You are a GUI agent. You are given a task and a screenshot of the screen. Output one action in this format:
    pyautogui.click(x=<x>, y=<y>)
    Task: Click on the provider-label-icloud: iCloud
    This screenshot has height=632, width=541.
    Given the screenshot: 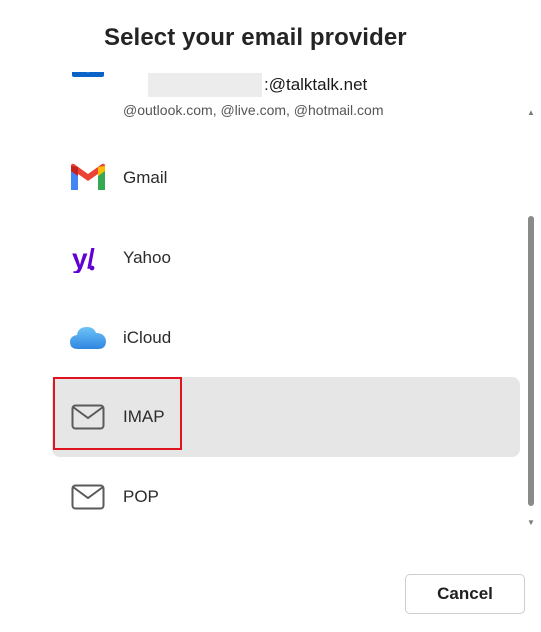 What is the action you would take?
    pyautogui.click(x=147, y=337)
    